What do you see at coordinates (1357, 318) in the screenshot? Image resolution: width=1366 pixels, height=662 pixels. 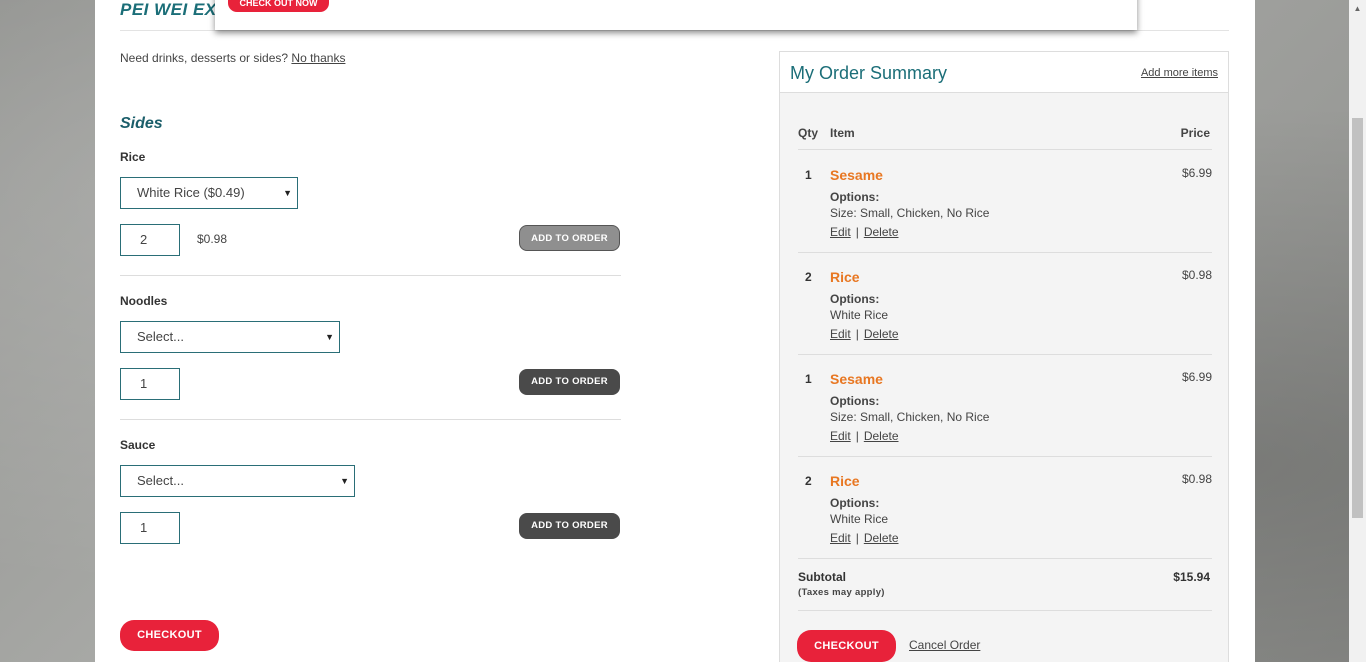 I see `scrollbar-thumb` at bounding box center [1357, 318].